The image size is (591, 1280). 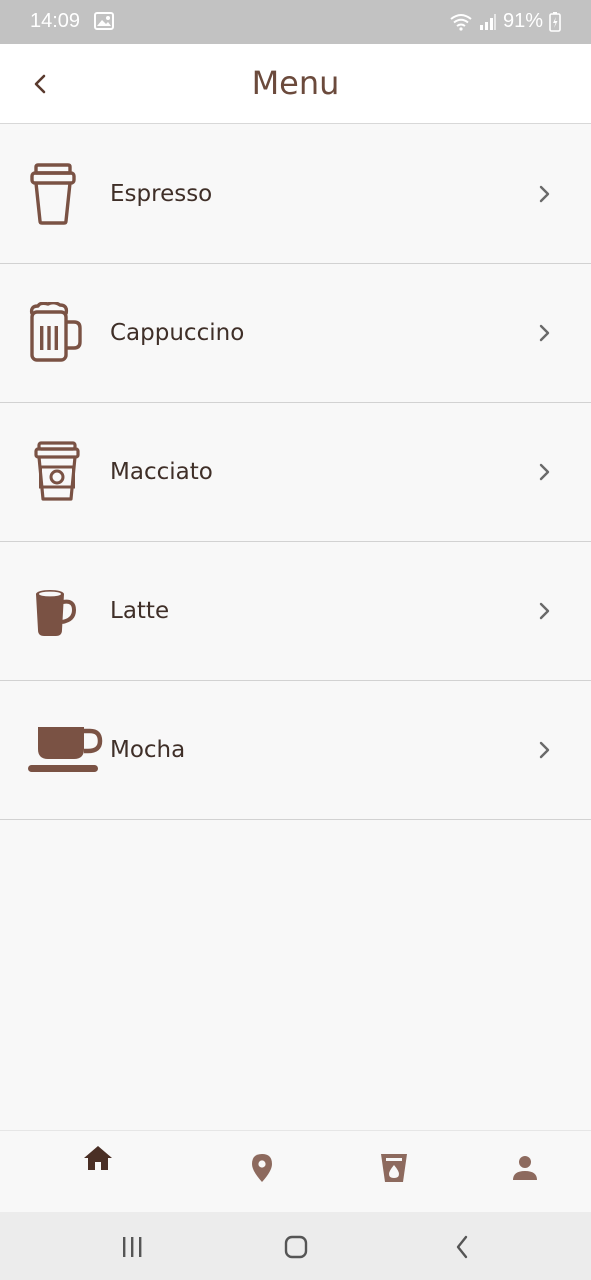 I want to click on home-button, so click(x=296, y=1247).